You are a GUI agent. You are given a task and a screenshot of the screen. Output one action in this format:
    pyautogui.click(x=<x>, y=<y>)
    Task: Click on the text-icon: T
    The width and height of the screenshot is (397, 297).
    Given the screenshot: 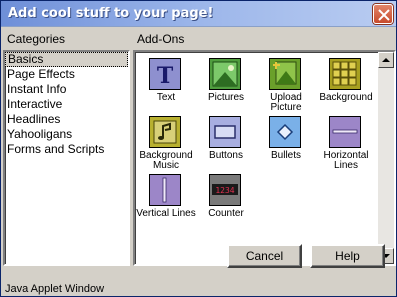 What is the action you would take?
    pyautogui.click(x=165, y=74)
    